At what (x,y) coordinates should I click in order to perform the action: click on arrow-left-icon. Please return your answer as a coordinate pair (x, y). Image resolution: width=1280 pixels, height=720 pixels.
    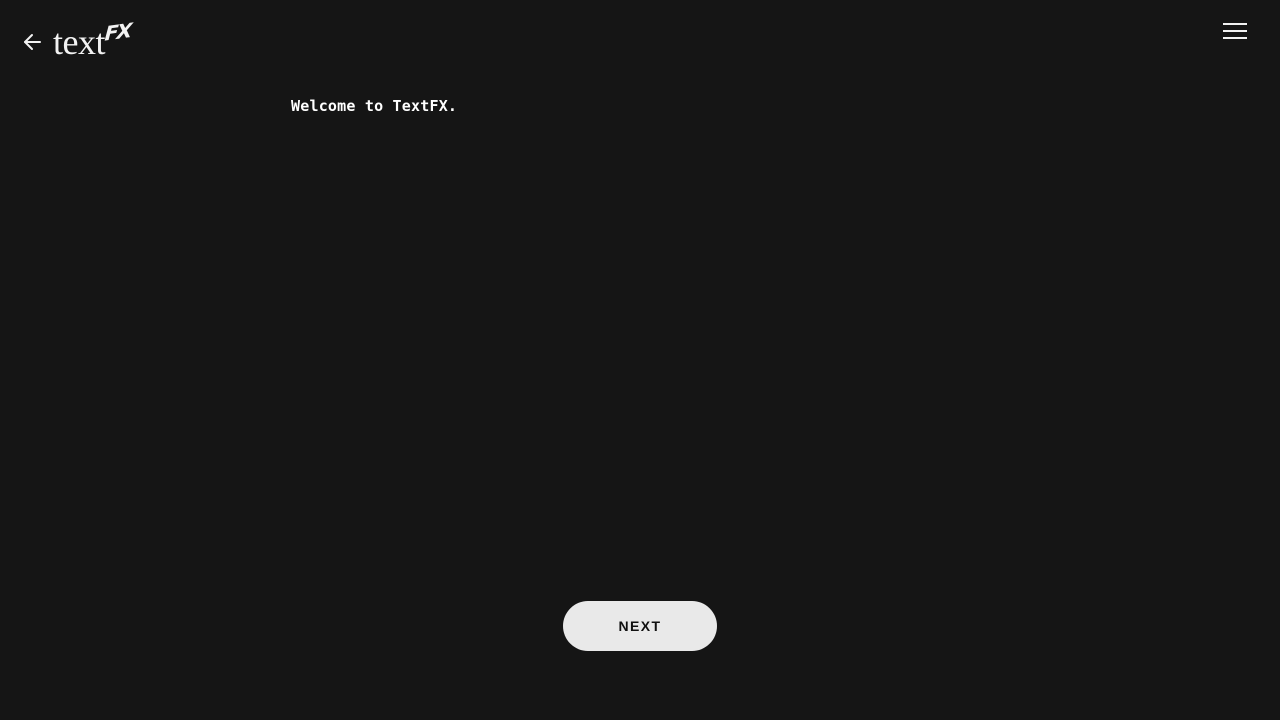
    Looking at the image, I should click on (32, 42).